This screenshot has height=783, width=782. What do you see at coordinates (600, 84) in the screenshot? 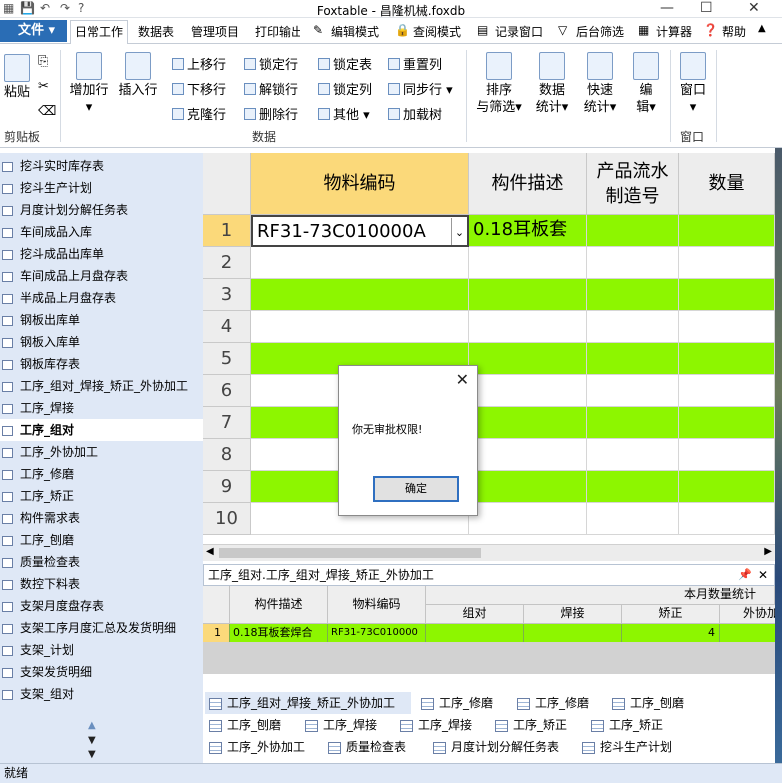
I see `quick-stats-button: 快速 统计▾` at bounding box center [600, 84].